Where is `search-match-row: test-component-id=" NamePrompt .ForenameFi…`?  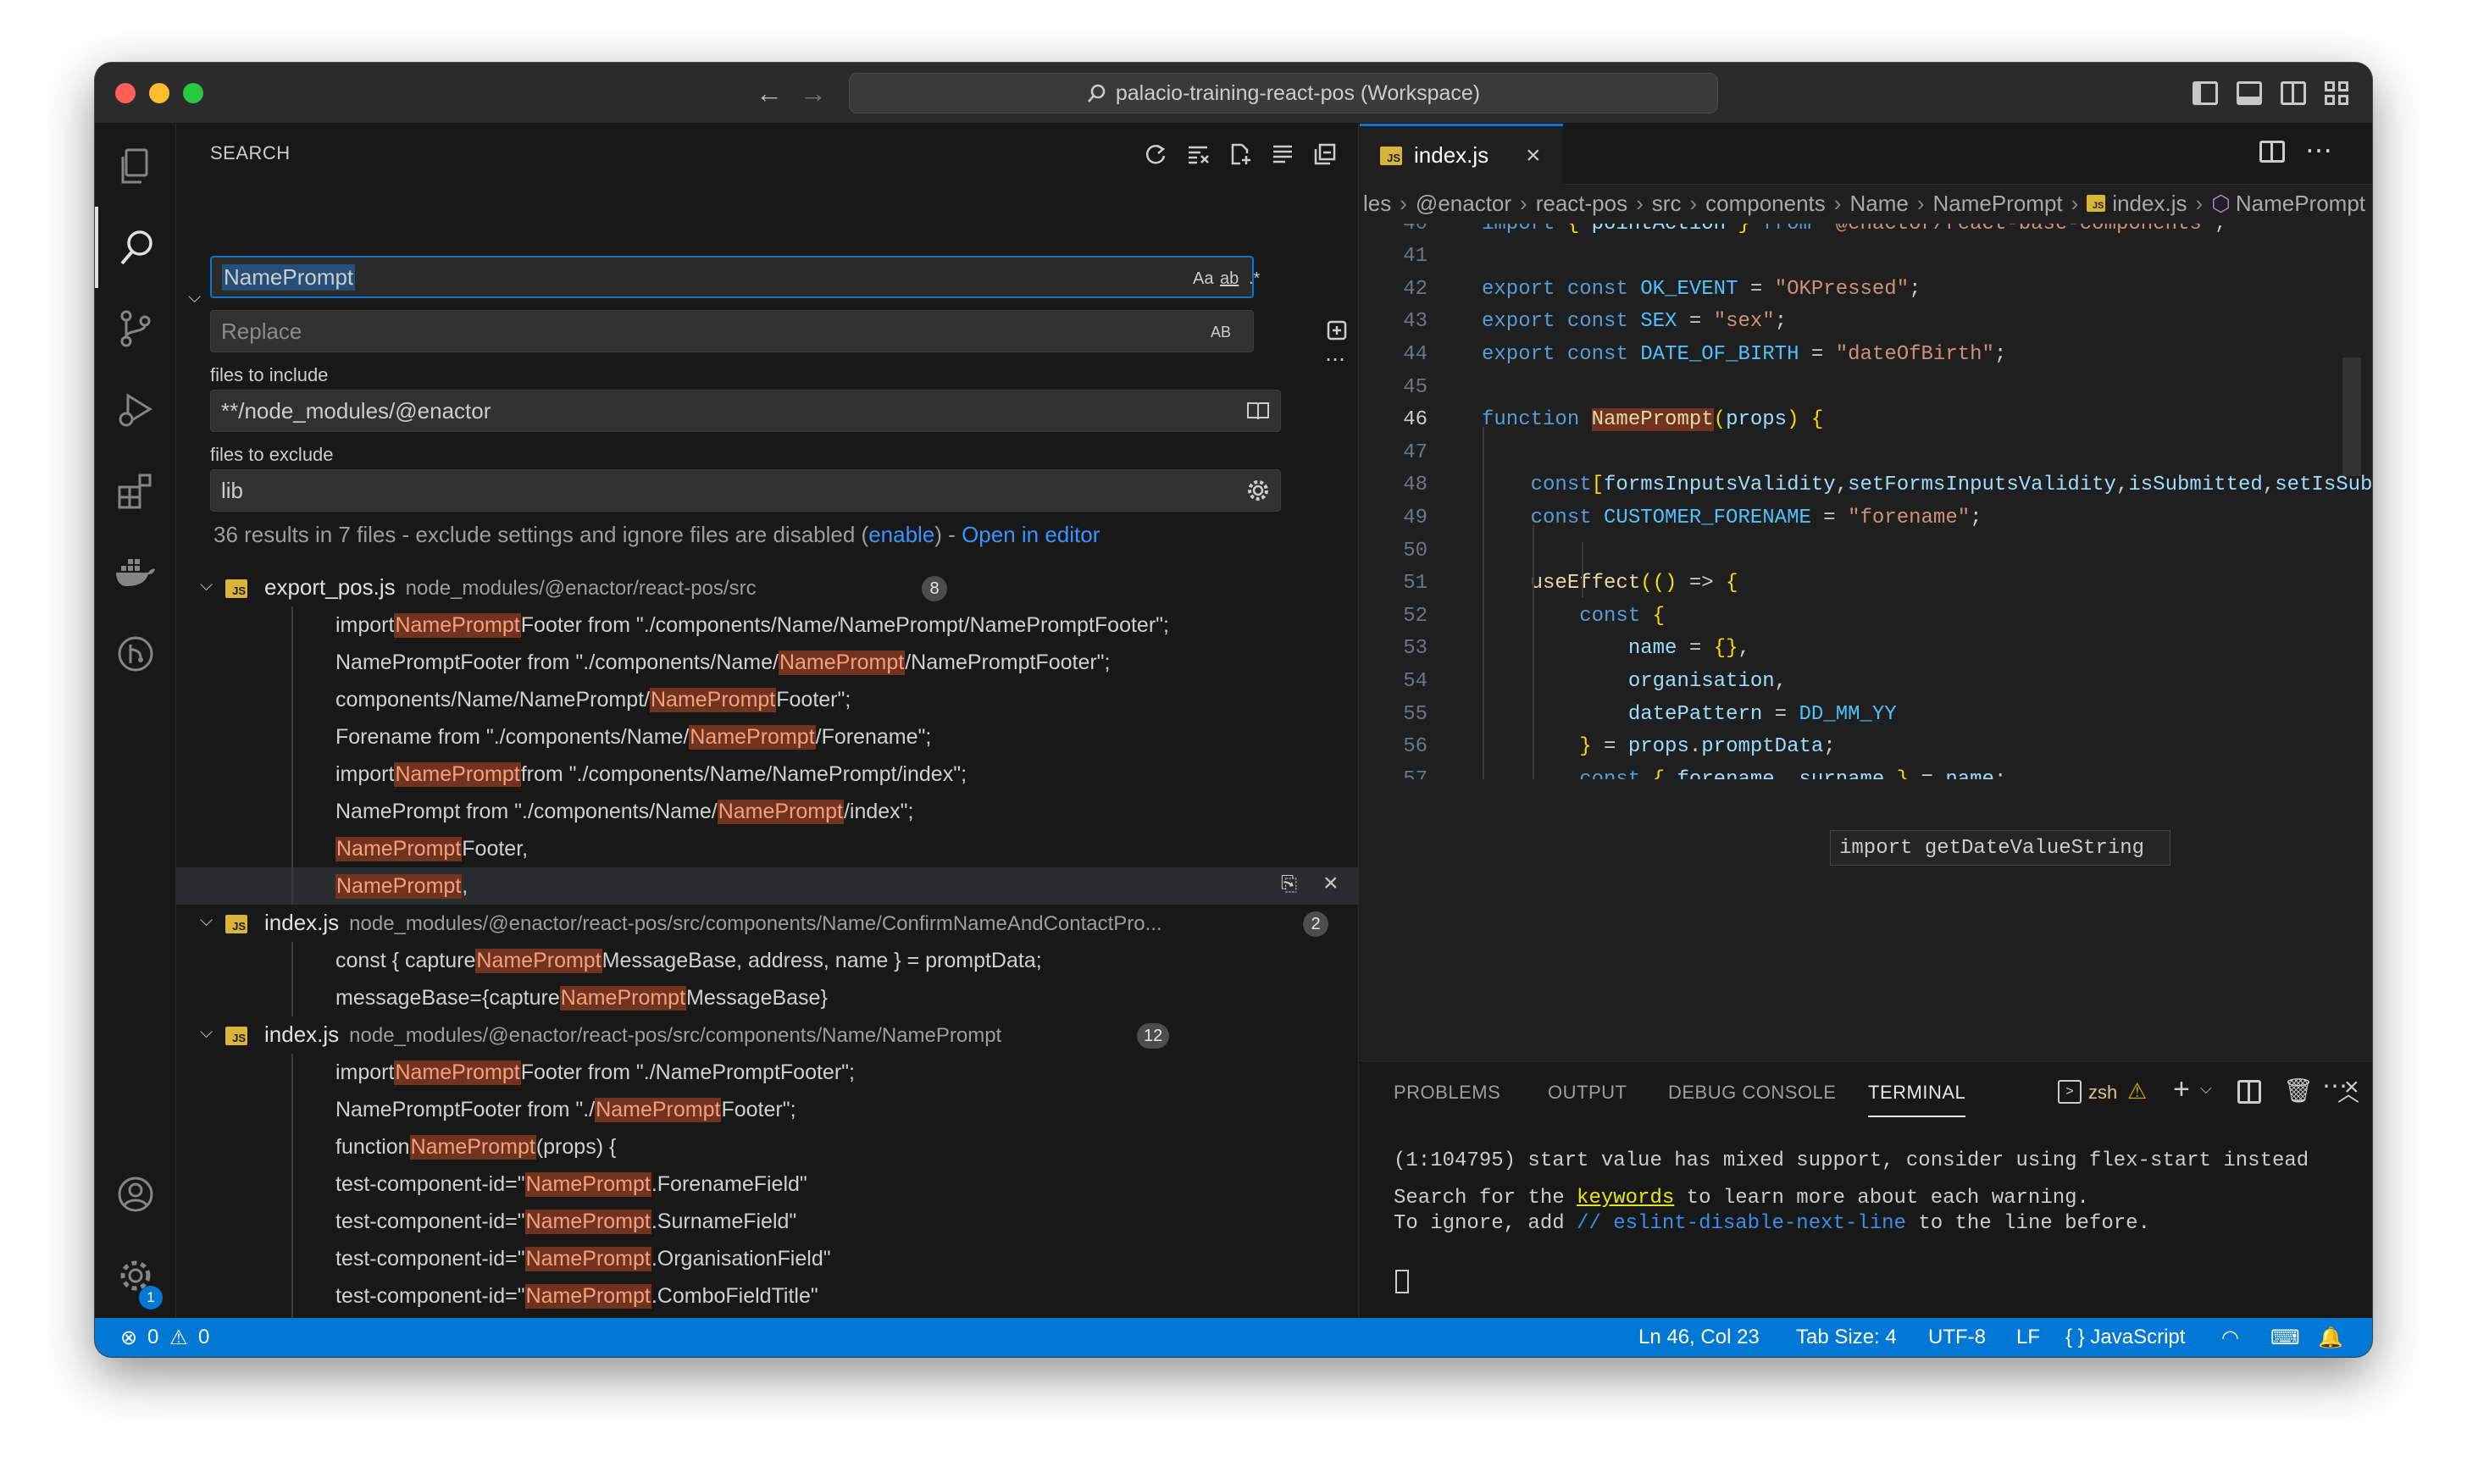 search-match-row: test-component-id=" NamePrompt .ForenameFi… is located at coordinates (767, 1184).